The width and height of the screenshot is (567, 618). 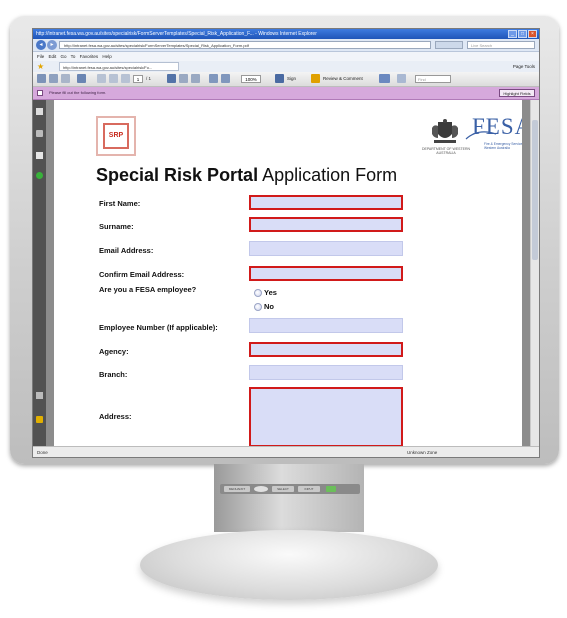 I want to click on first-name-label: First Name:, so click(x=120, y=203).